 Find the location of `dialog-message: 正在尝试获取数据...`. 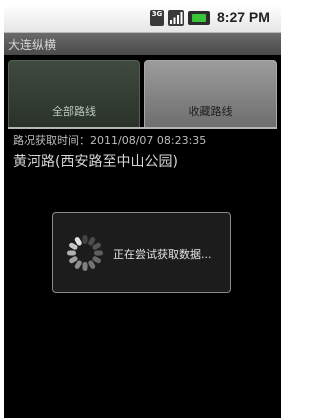

dialog-message: 正在尝试获取数据... is located at coordinates (162, 254).